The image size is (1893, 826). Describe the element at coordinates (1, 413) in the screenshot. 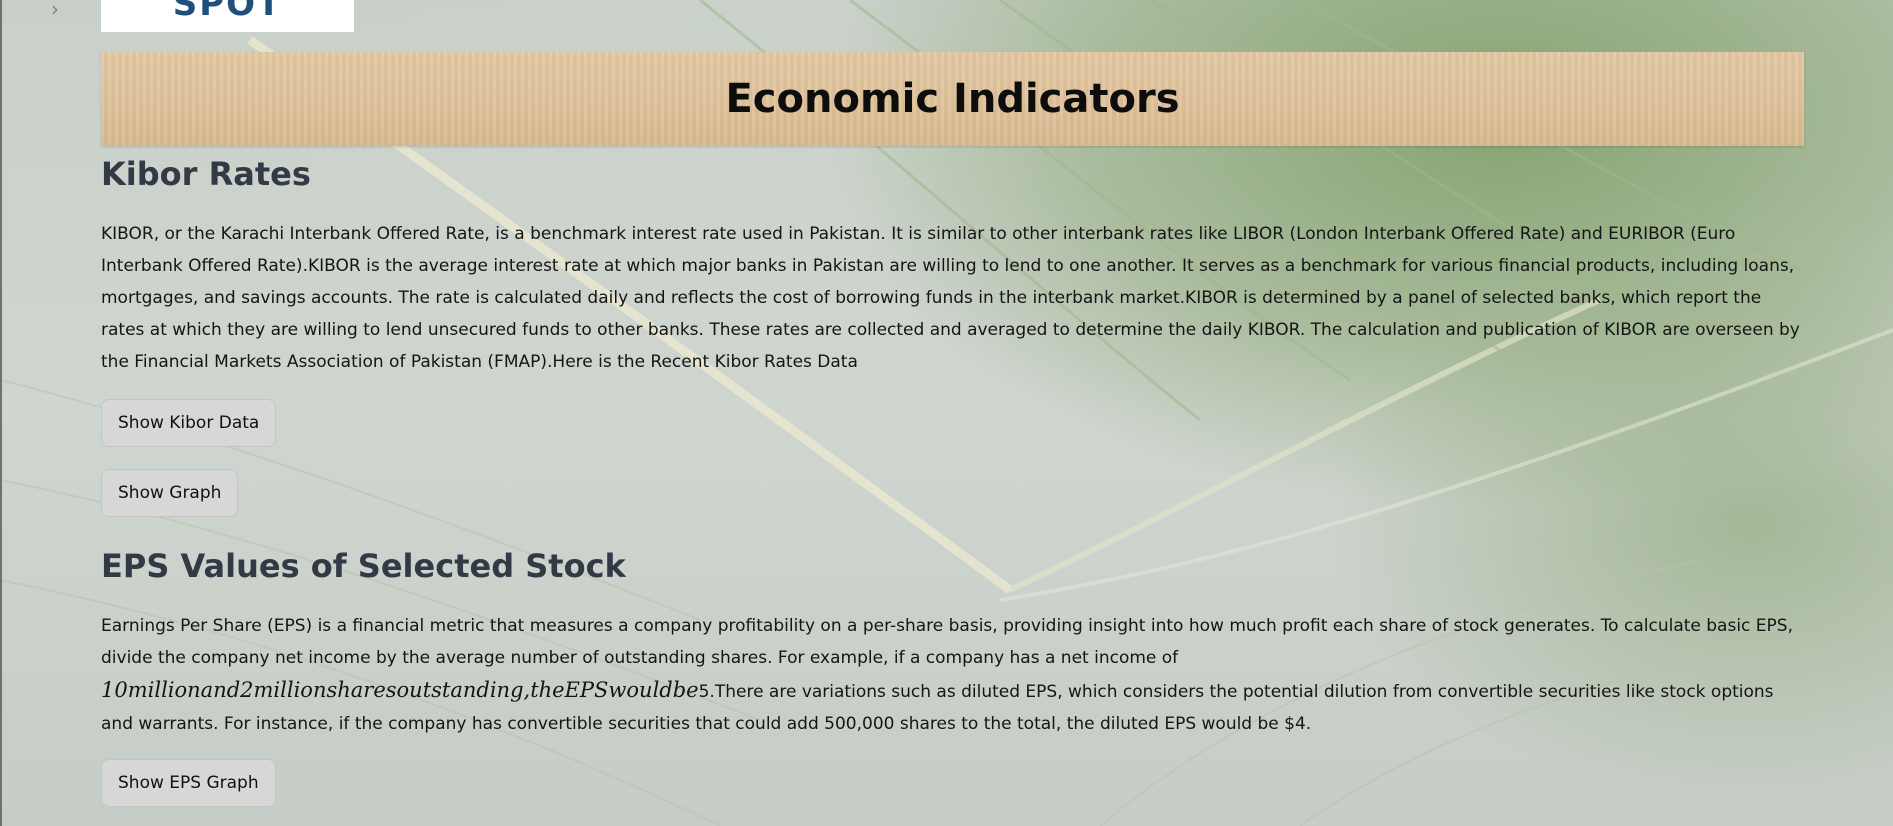

I see `sidebar-edge` at that location.